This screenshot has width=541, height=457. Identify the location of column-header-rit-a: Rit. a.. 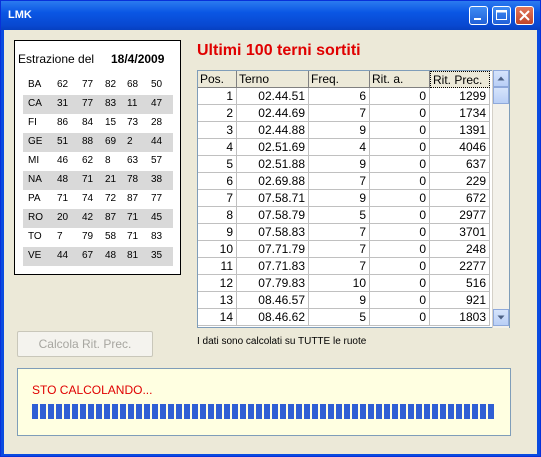
(400, 79).